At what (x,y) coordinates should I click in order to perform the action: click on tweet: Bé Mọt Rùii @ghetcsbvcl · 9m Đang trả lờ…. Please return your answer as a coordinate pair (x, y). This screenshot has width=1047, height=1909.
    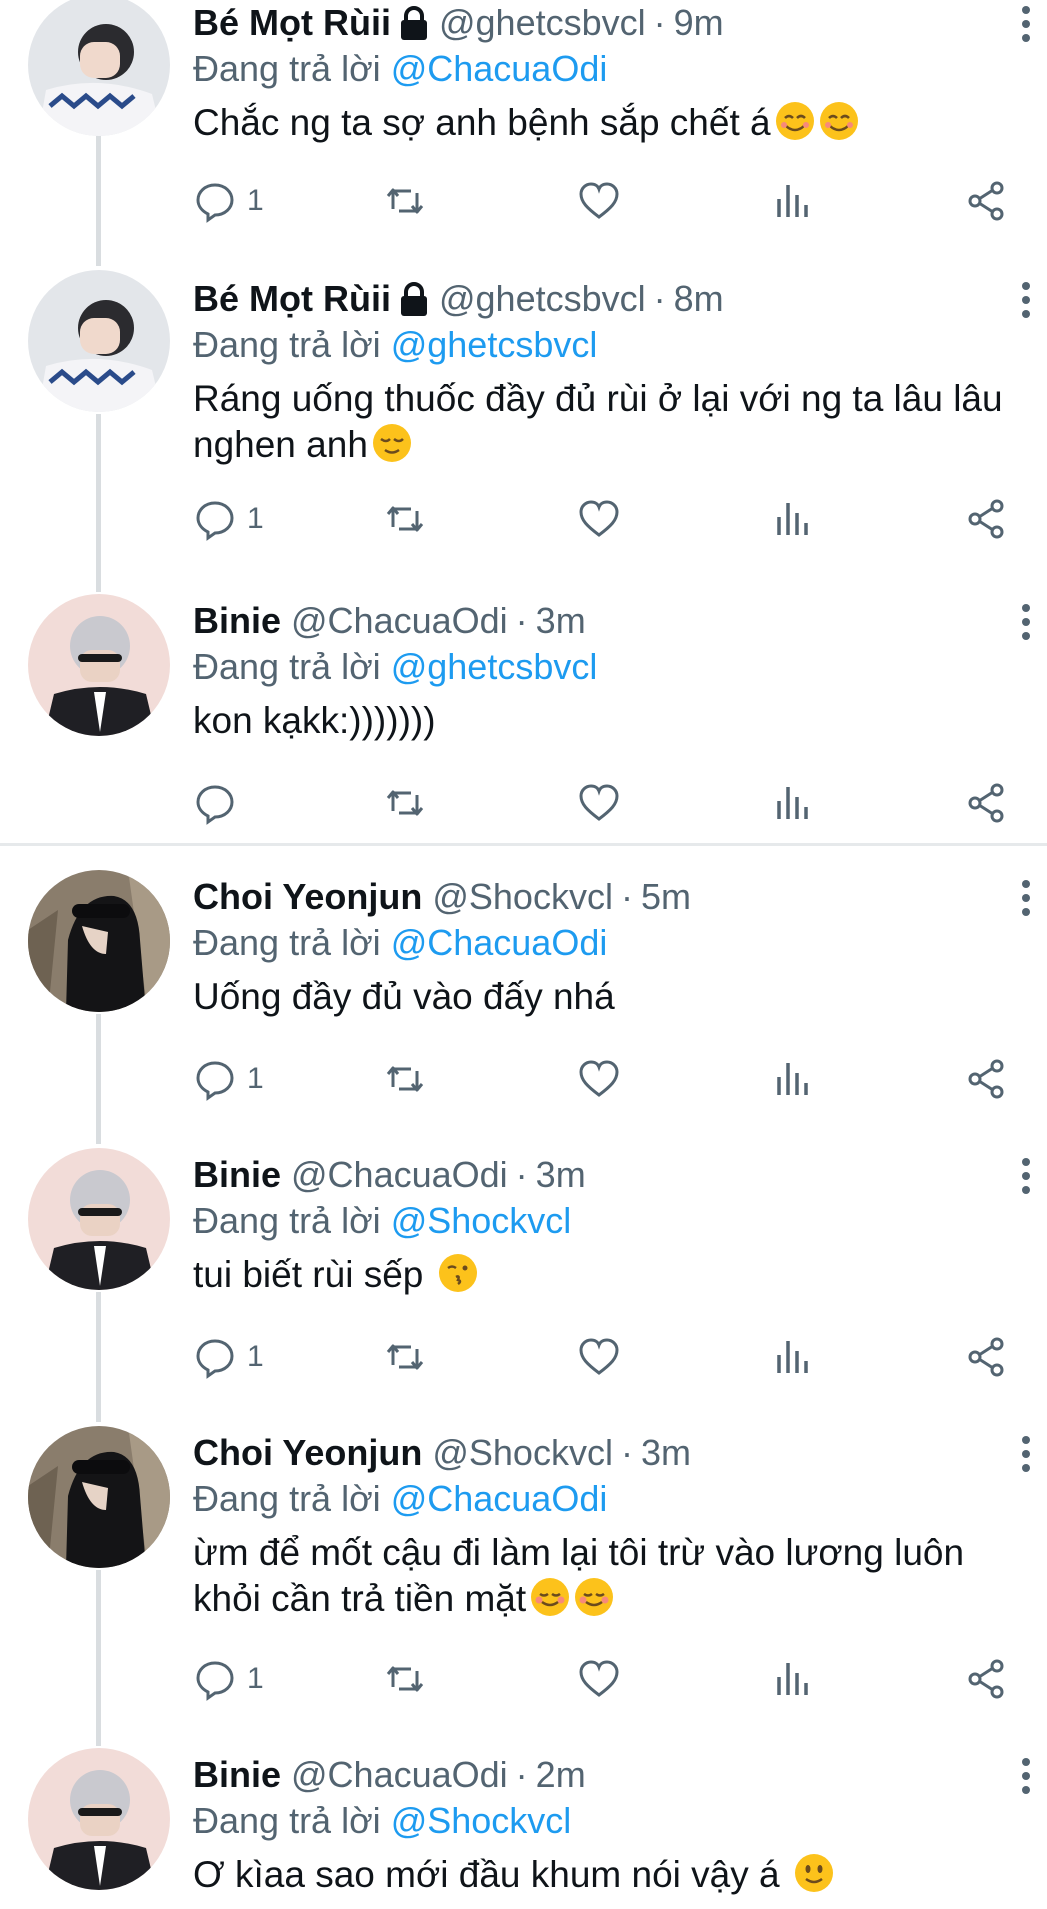
    Looking at the image, I should click on (523, 130).